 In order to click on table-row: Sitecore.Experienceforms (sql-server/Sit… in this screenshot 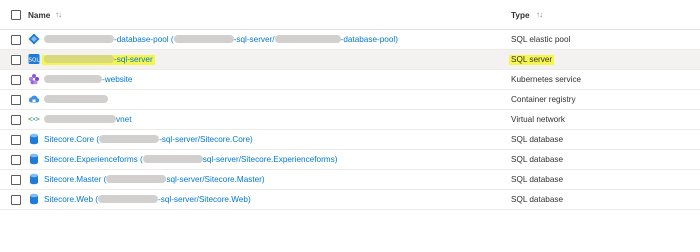, I will do `click(350, 160)`.